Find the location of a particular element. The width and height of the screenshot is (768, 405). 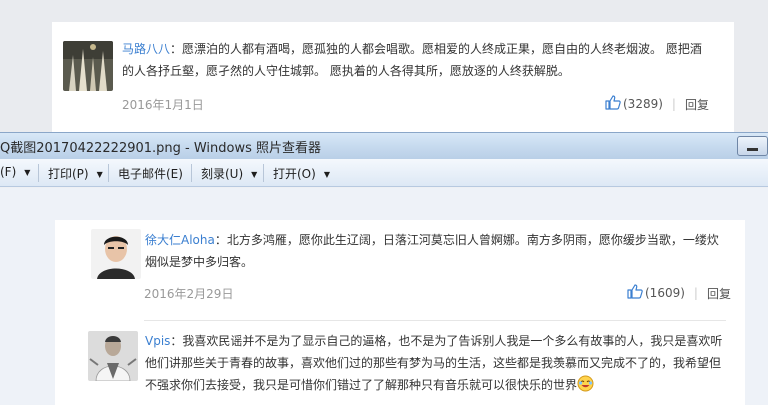

comment-date: 2016年2月29日 is located at coordinates (189, 294).